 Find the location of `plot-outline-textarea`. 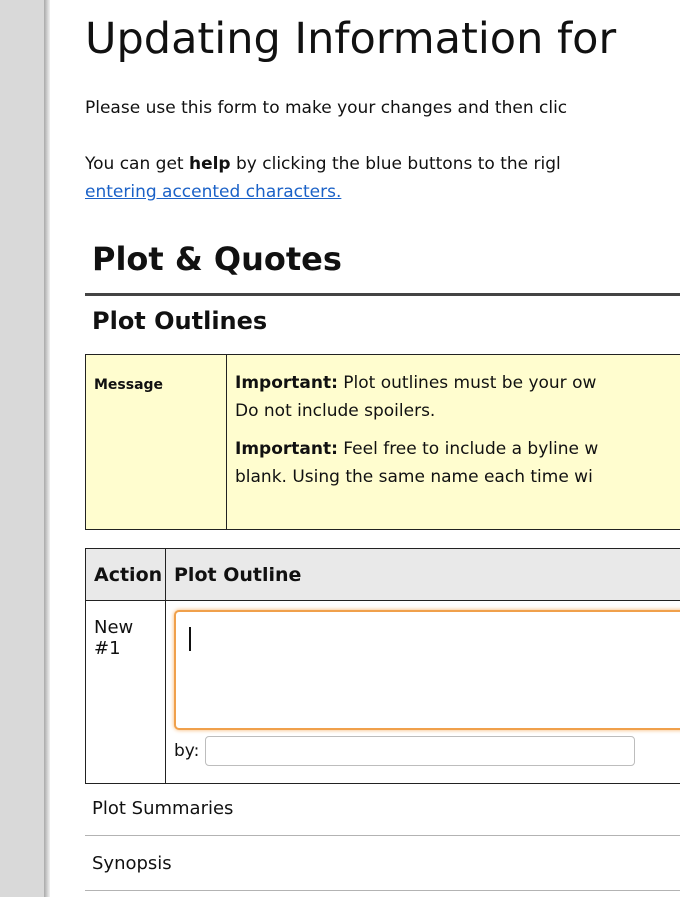

plot-outline-textarea is located at coordinates (427, 670).